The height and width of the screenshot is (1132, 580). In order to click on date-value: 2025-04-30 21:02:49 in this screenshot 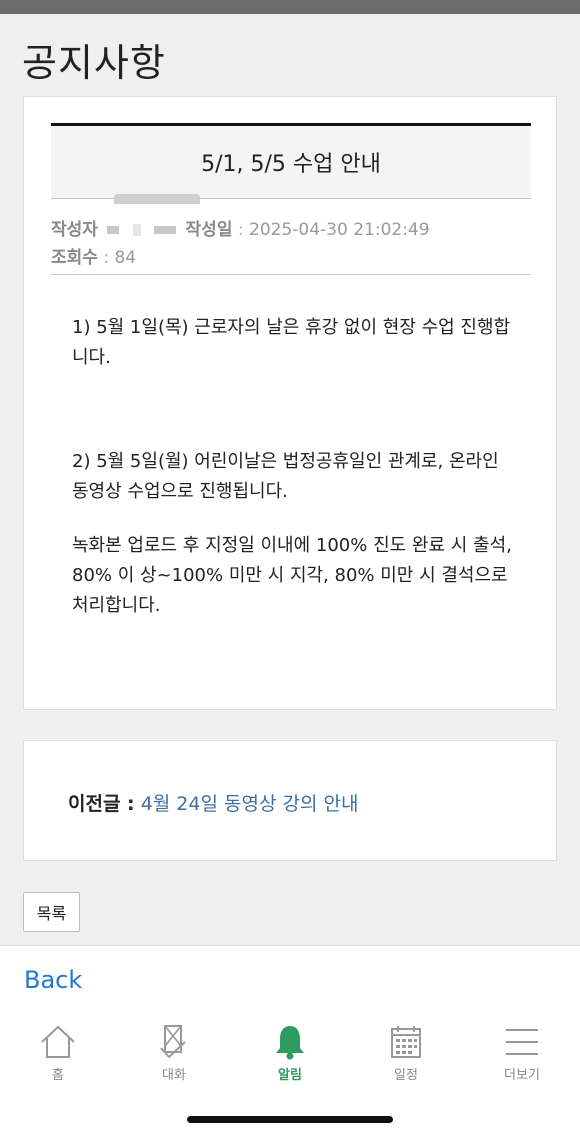, I will do `click(339, 230)`.